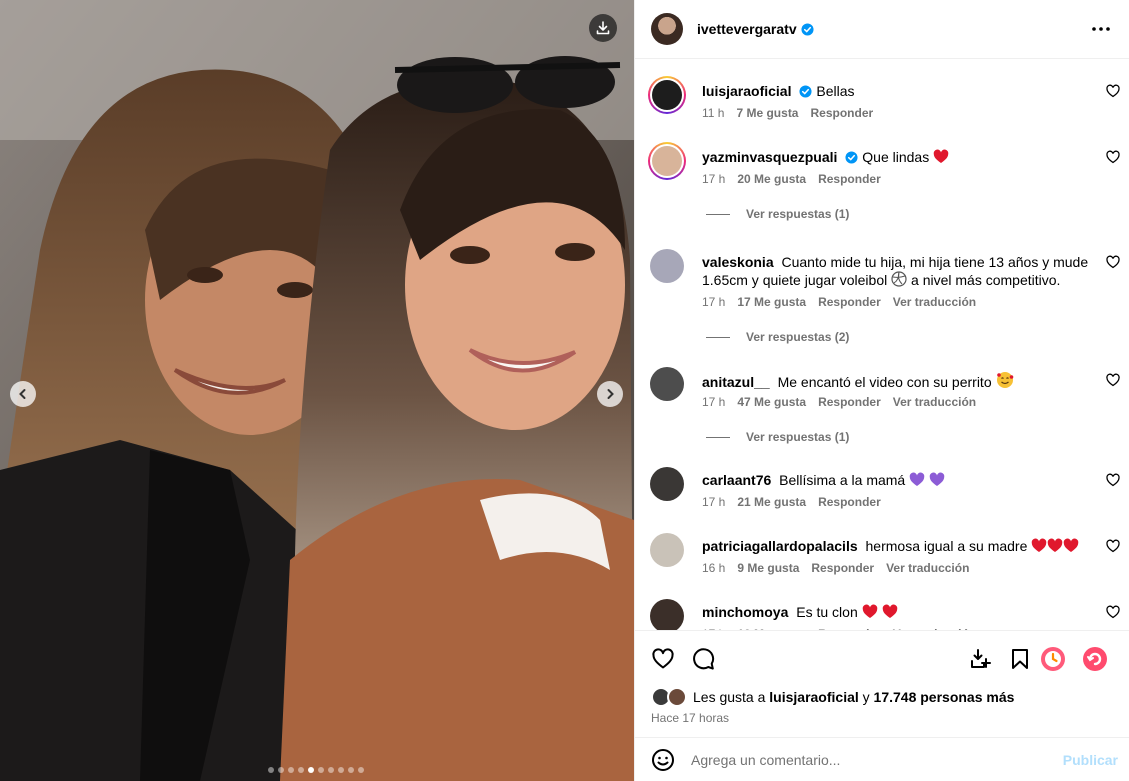  Describe the element at coordinates (738, 262) in the screenshot. I see `comment-username: valeskonia` at that location.